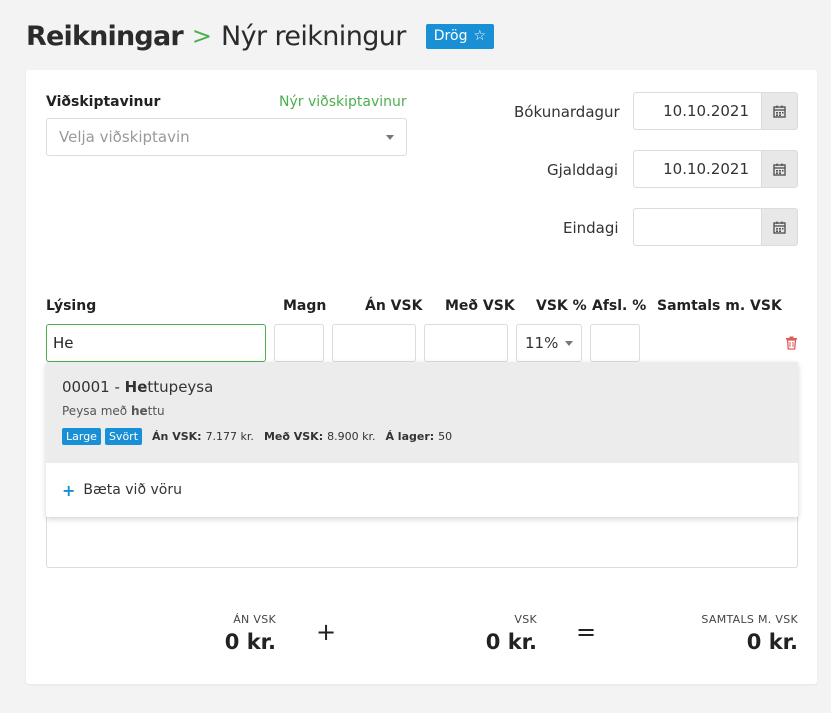  What do you see at coordinates (117, 387) in the screenshot?
I see `suggestion-dash: -` at bounding box center [117, 387].